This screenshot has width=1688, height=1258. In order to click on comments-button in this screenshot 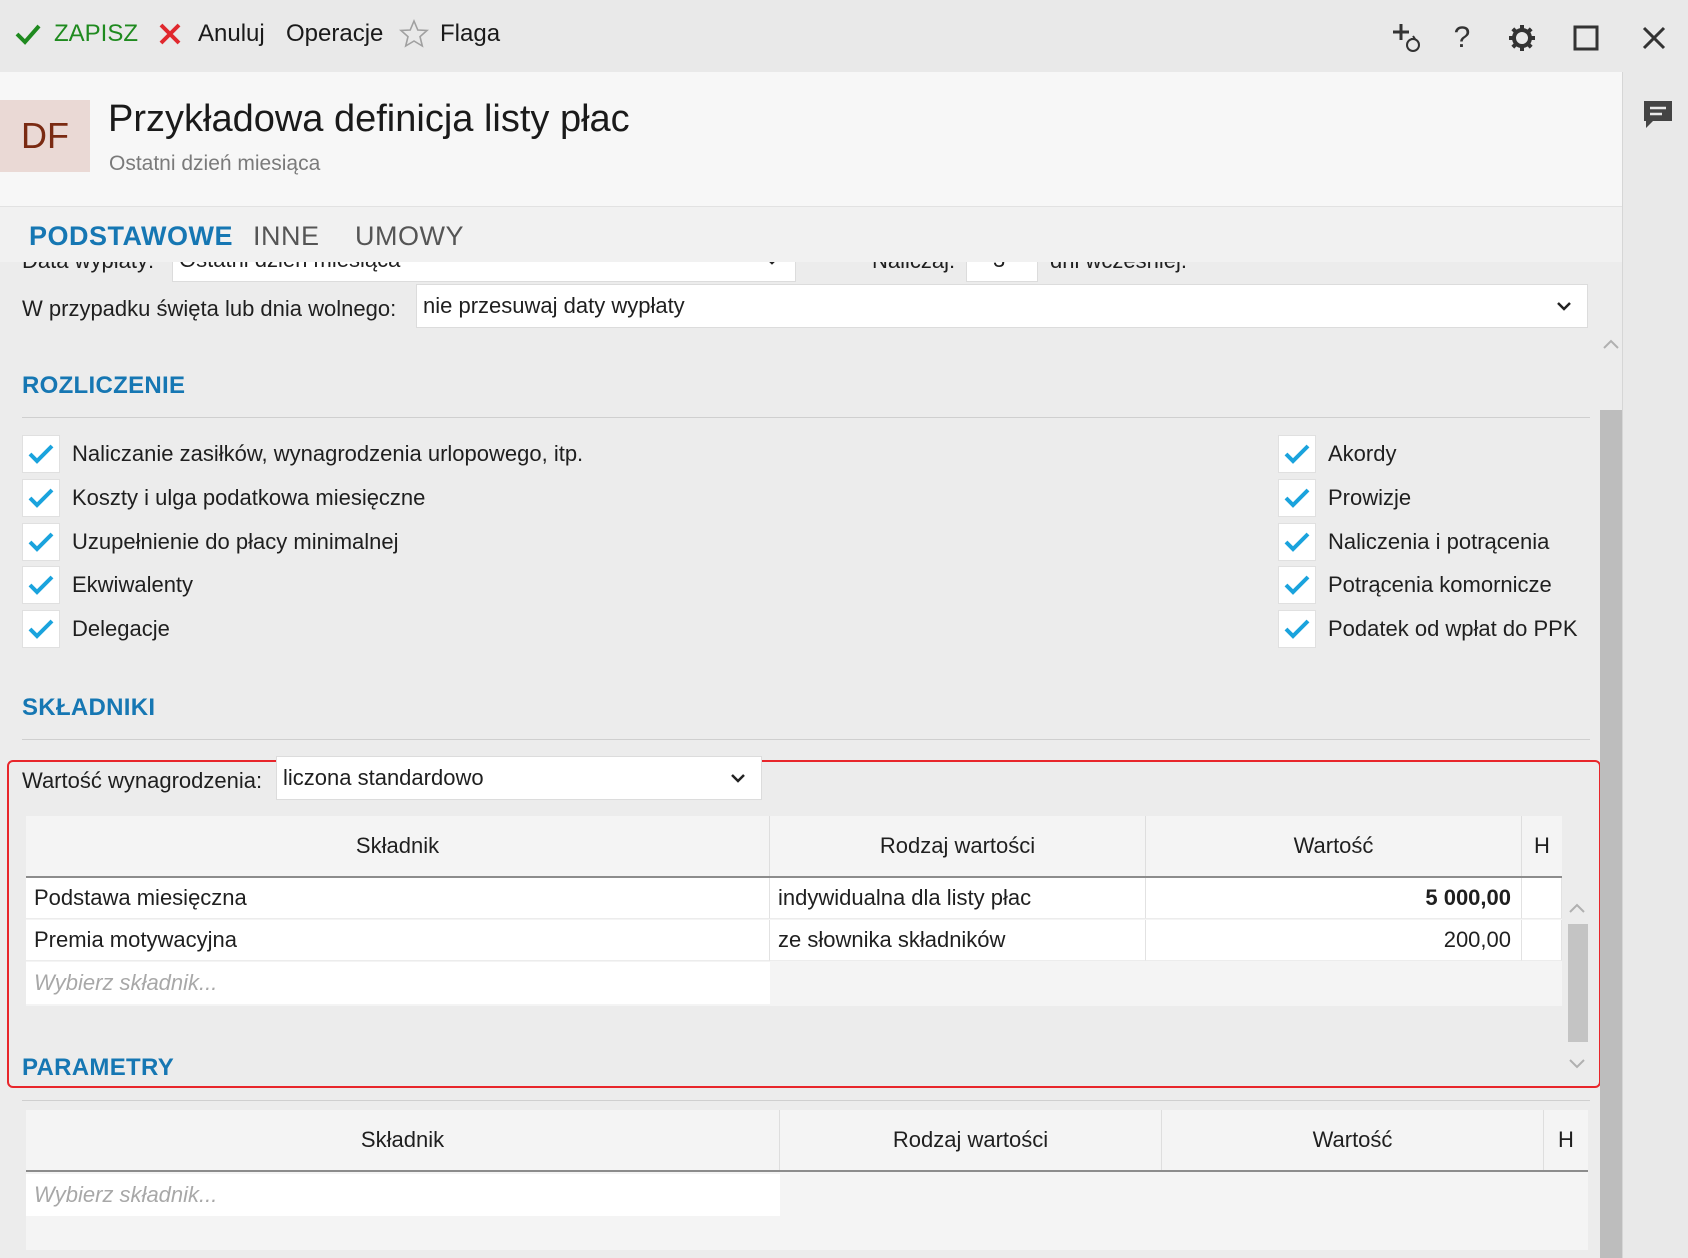, I will do `click(1658, 117)`.